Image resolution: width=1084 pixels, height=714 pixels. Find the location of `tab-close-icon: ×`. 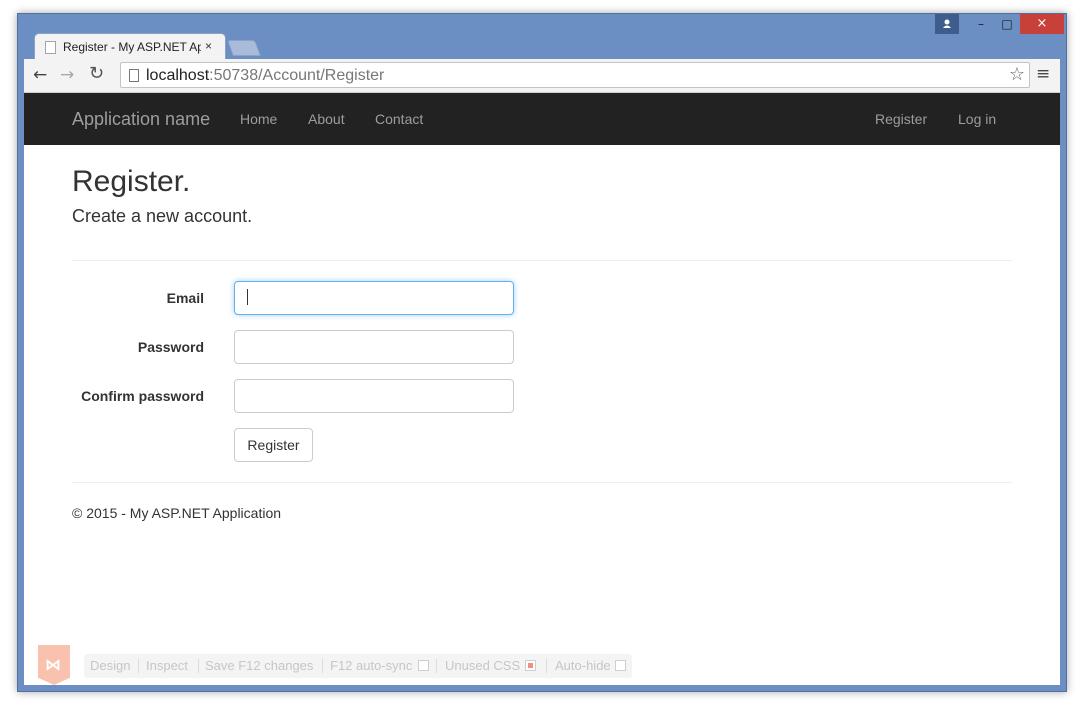

tab-close-icon: × is located at coordinates (208, 46).